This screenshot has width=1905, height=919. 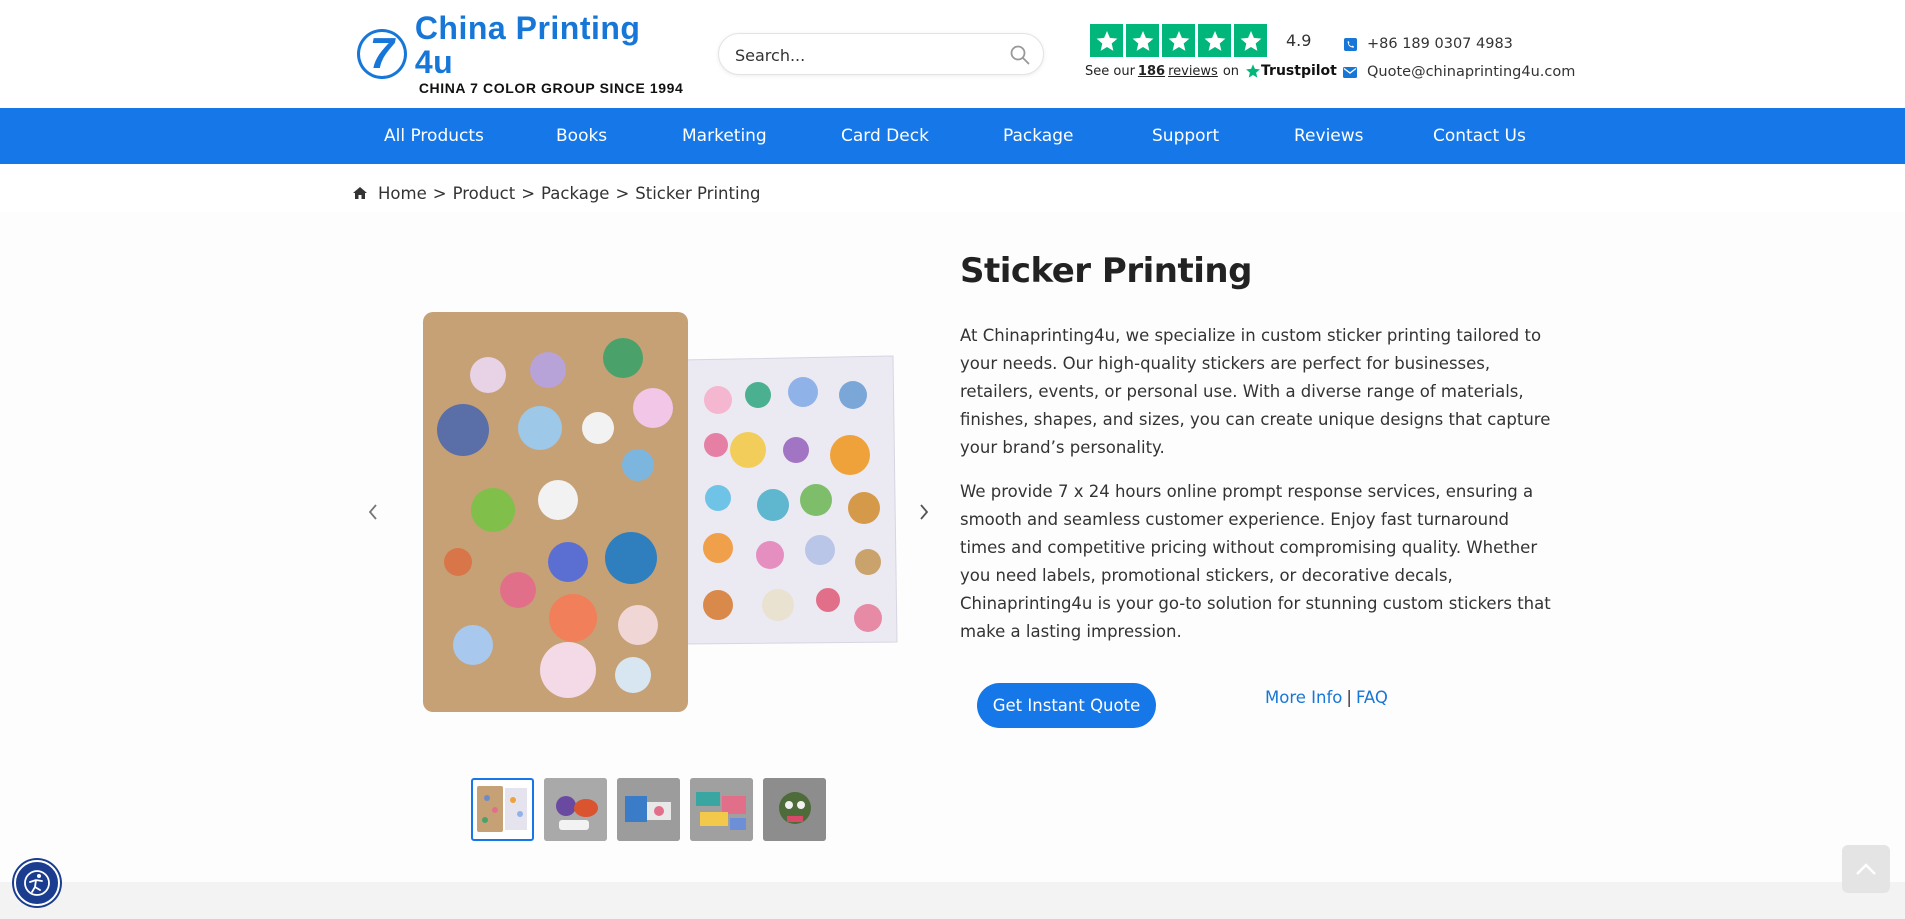 What do you see at coordinates (1193, 71) in the screenshot?
I see `reviews-link: reviews` at bounding box center [1193, 71].